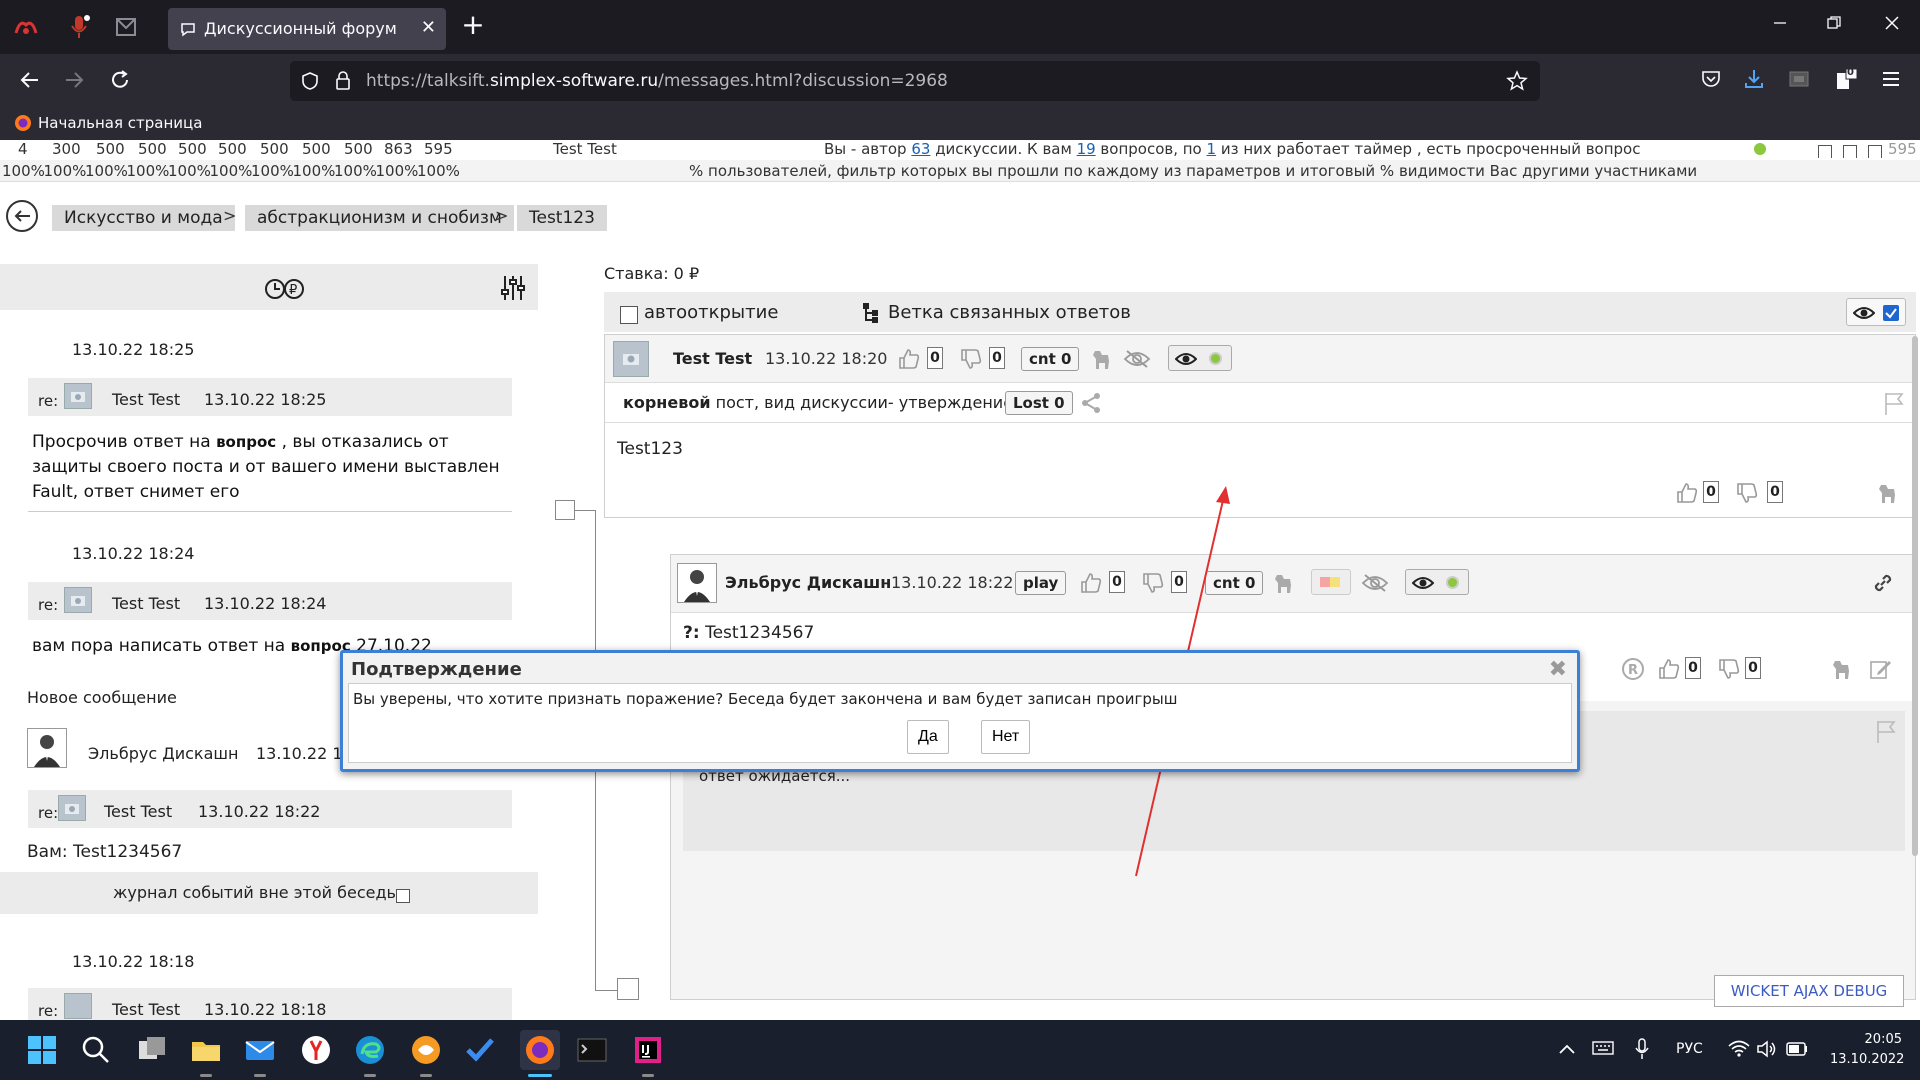 The height and width of the screenshot is (1080, 1920). Describe the element at coordinates (1892, 23) in the screenshot. I see `close-window-button` at that location.